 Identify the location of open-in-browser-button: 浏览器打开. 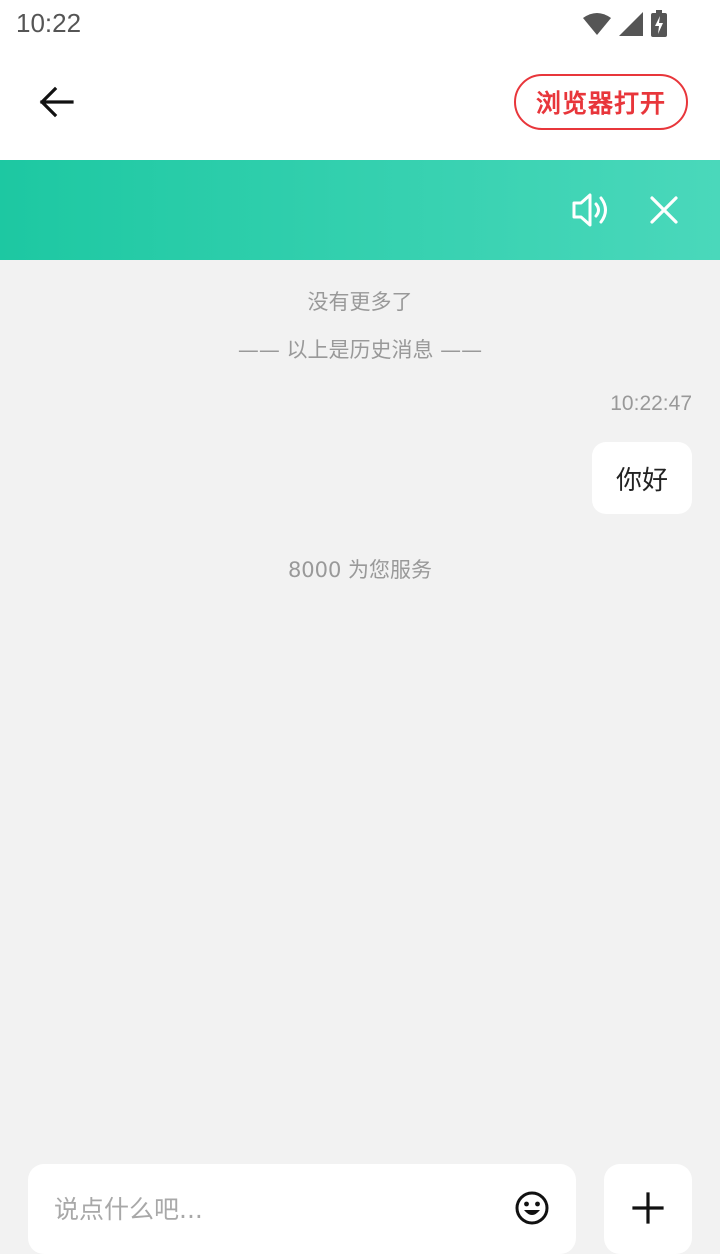
(600, 102).